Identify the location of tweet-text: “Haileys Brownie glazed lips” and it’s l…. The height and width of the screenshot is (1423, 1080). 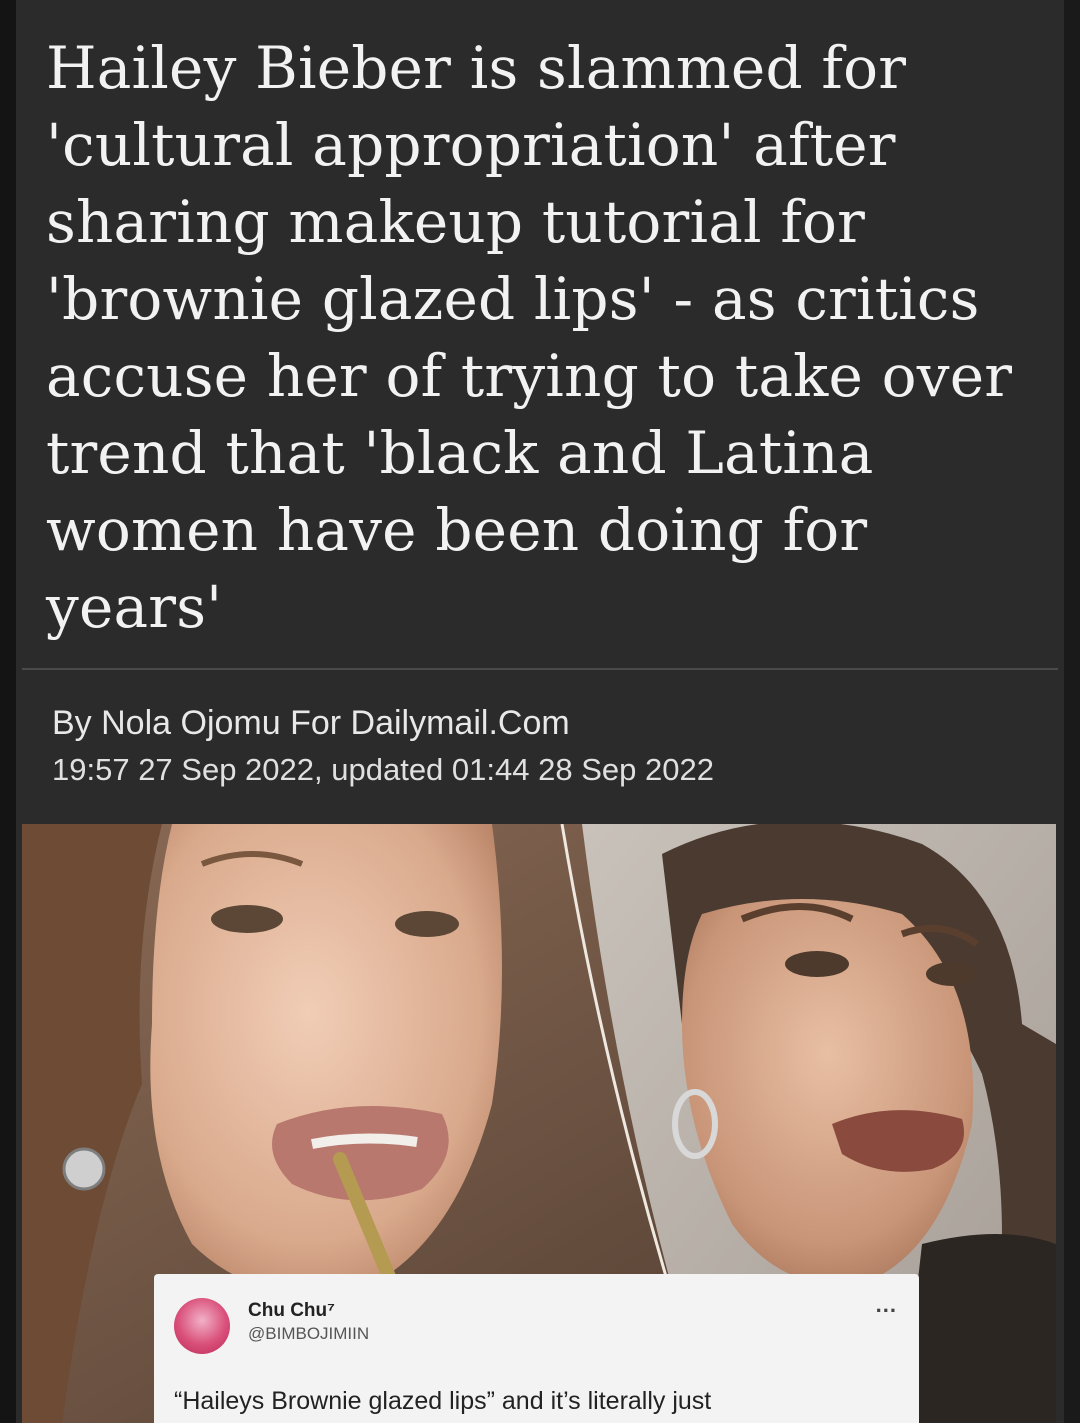
(443, 1401).